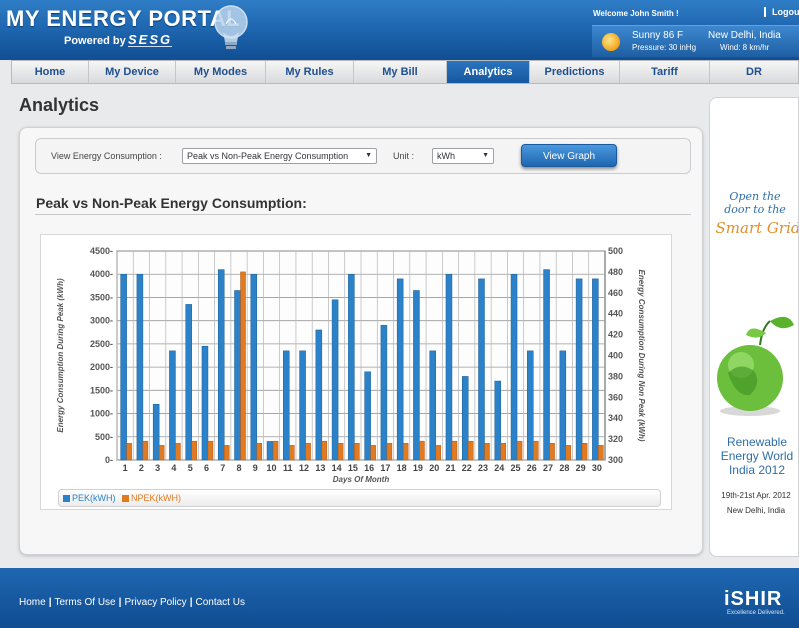 This screenshot has height=628, width=799. What do you see at coordinates (385, 468) in the screenshot?
I see `x-tick-label: 17` at bounding box center [385, 468].